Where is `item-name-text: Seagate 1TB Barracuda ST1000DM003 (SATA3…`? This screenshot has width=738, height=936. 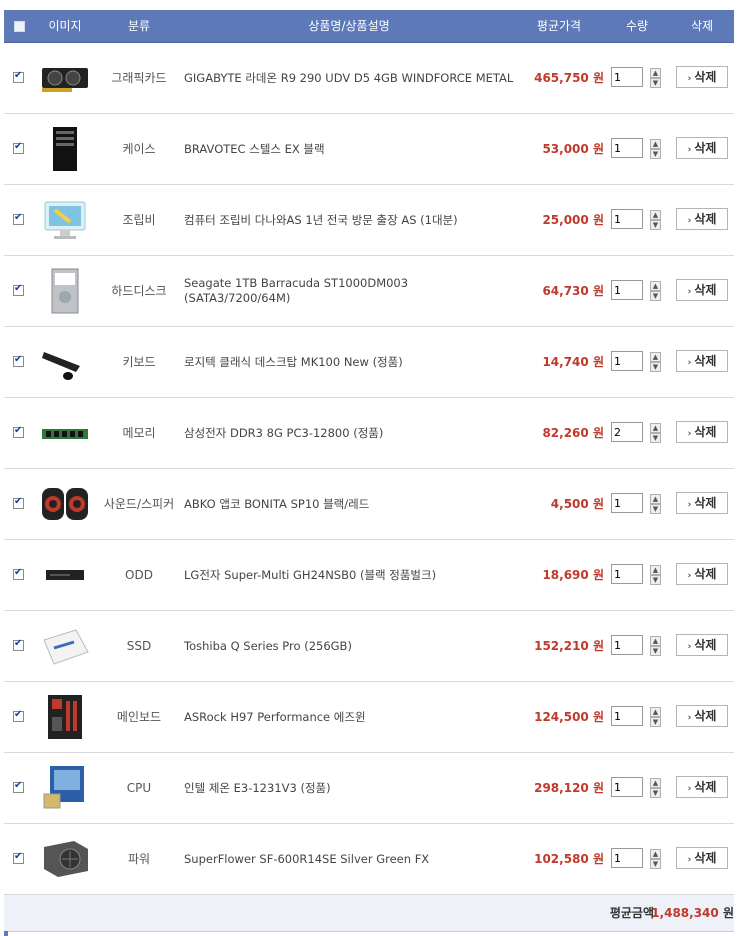
item-name-text: Seagate 1TB Barracuda ST1000DM003 (SATA3… is located at coordinates (349, 291).